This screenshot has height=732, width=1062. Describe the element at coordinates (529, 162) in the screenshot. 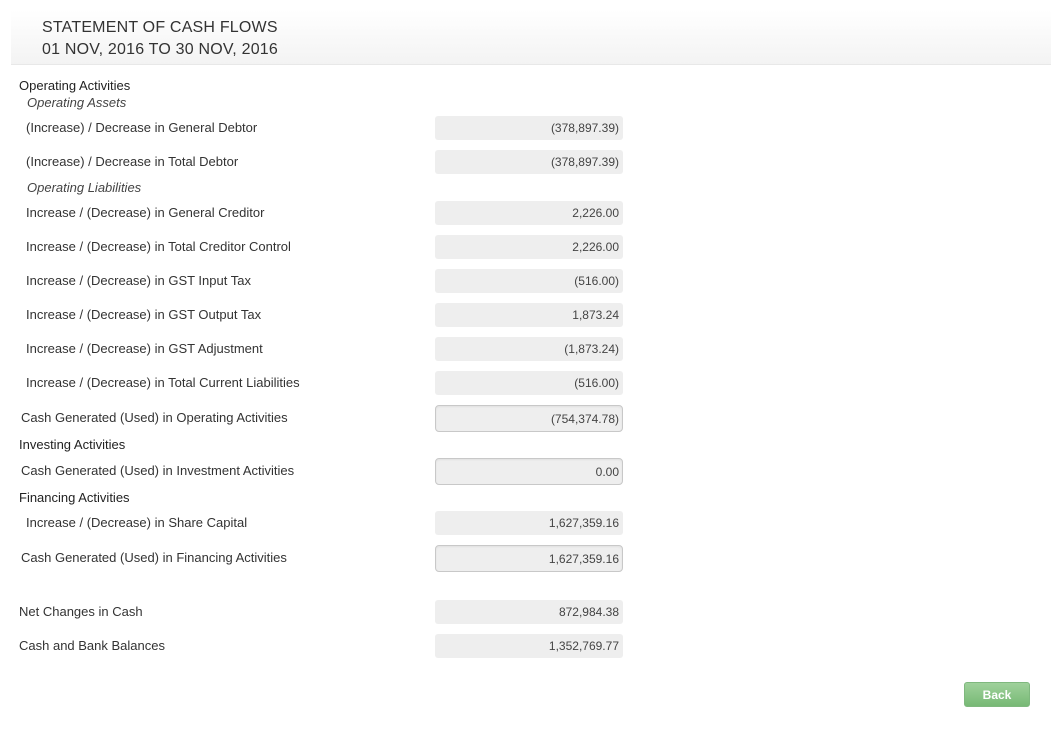

I see `total-debtor-value: (378,897.39)` at that location.